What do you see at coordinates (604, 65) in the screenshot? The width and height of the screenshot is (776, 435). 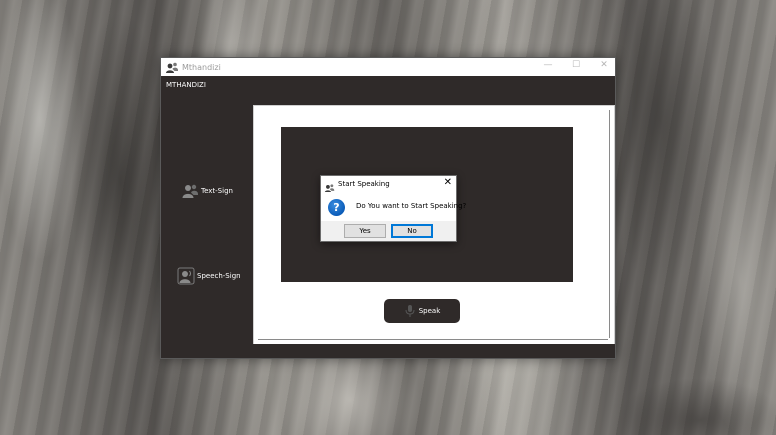 I see `close-button: ✕` at bounding box center [604, 65].